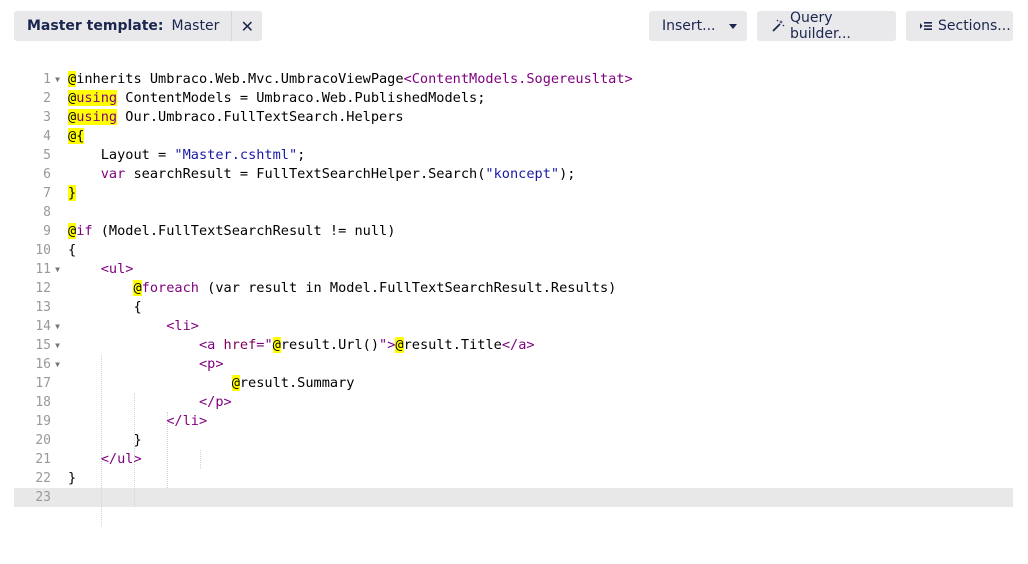 This screenshot has height=564, width=1028. I want to click on code-line: 16 ▼ <p>, so click(513, 364).